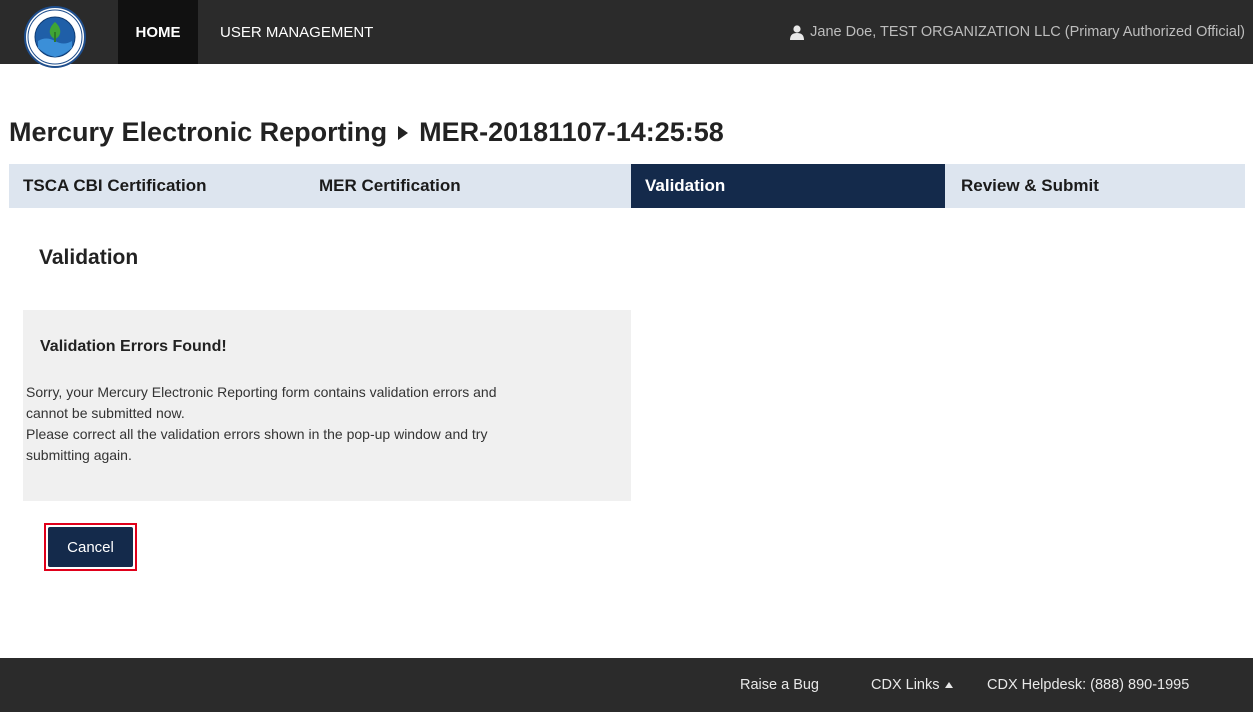 This screenshot has height=712, width=1253. Describe the element at coordinates (948, 685) in the screenshot. I see `caret-up-icon` at that location.